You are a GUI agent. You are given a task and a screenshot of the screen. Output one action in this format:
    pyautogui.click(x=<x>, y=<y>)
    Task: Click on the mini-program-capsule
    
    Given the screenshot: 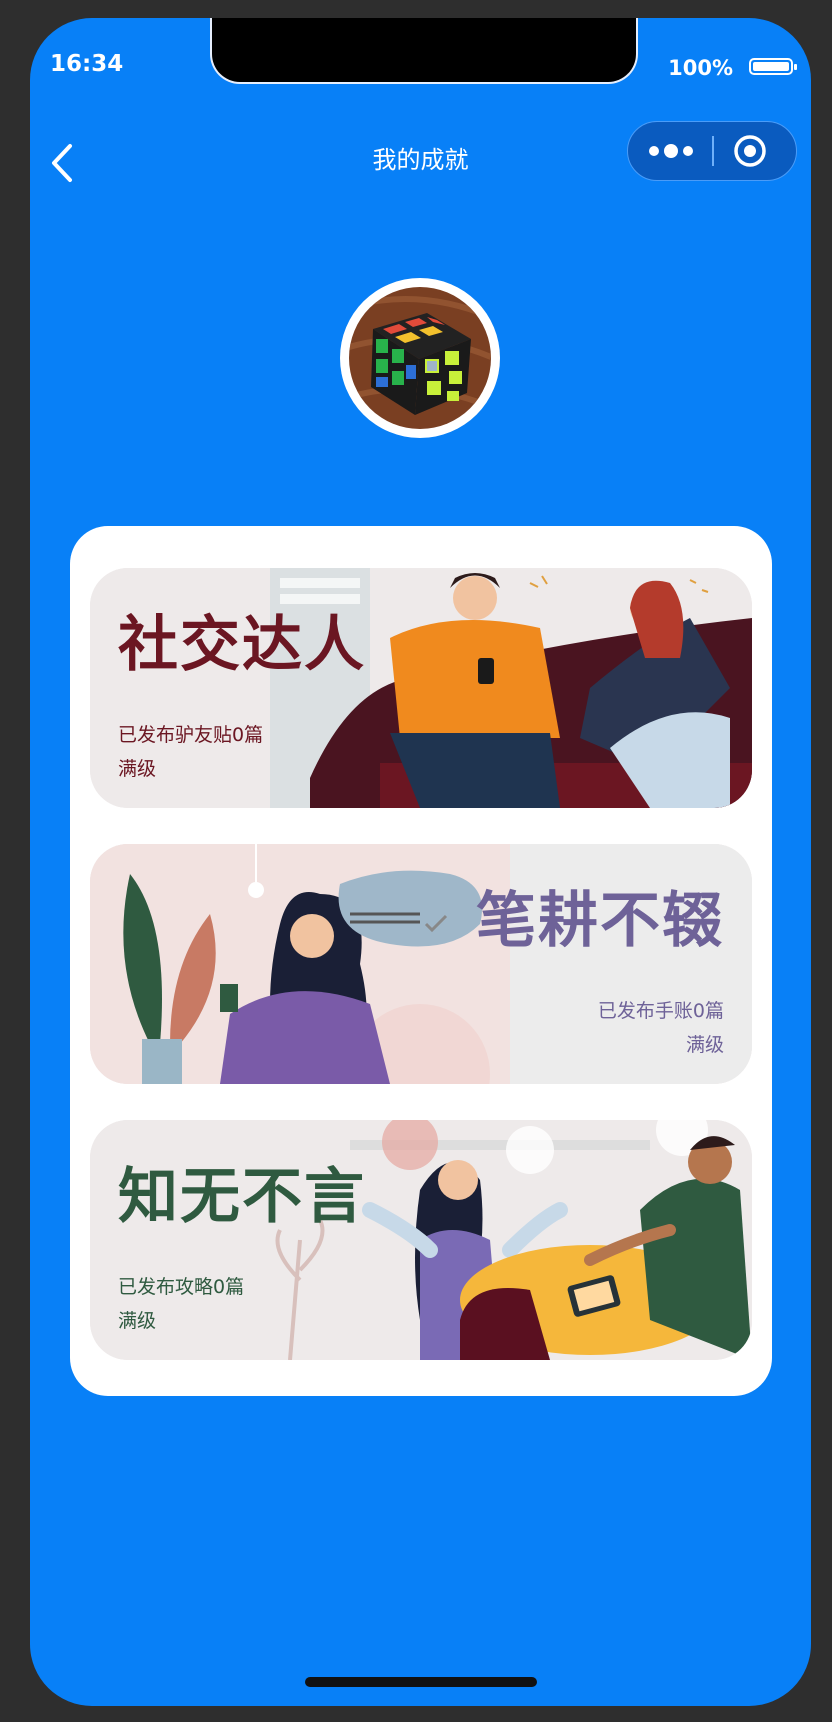 What is the action you would take?
    pyautogui.click(x=712, y=151)
    